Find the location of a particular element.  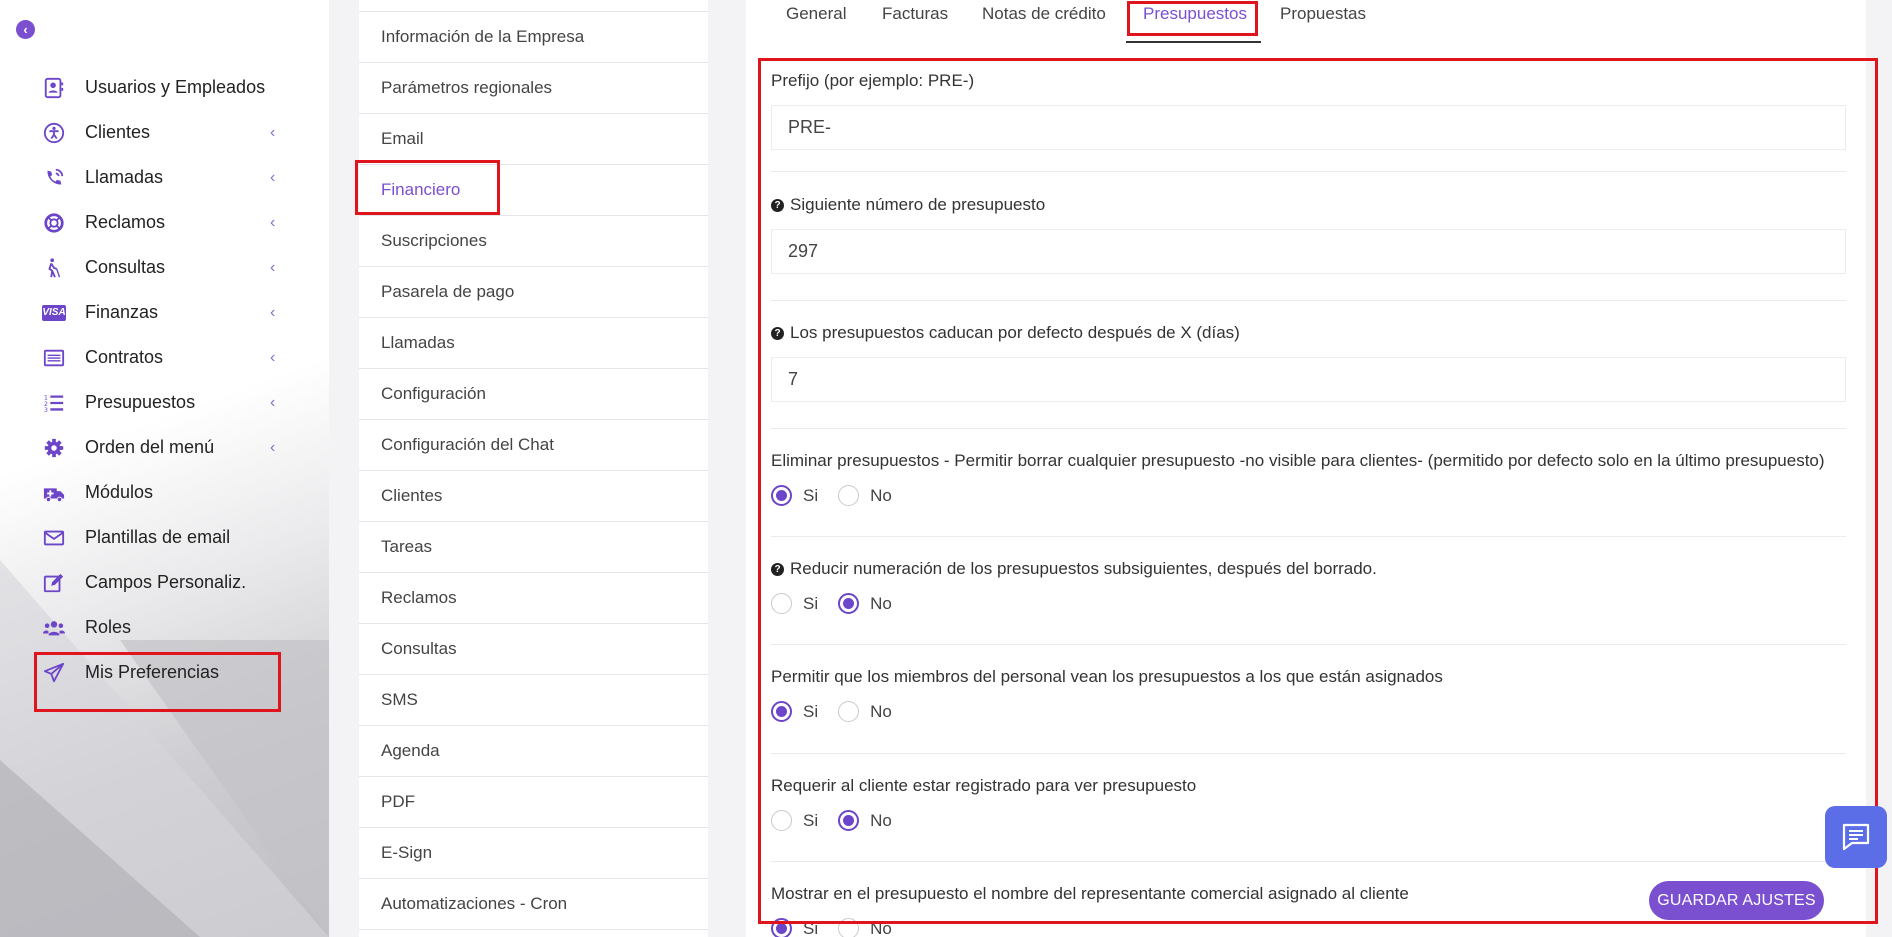

prefix-input: PRE- is located at coordinates (1308, 127).